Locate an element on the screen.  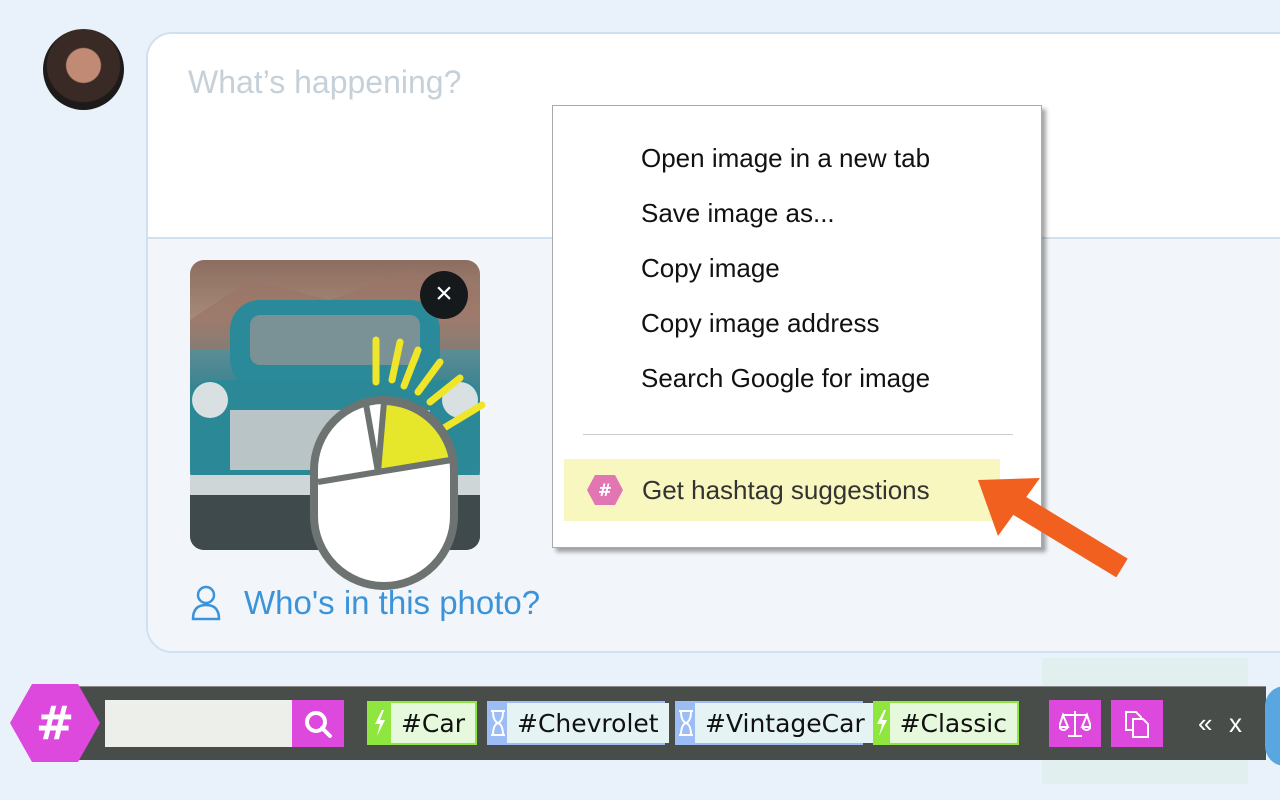
search-button is located at coordinates (318, 723).